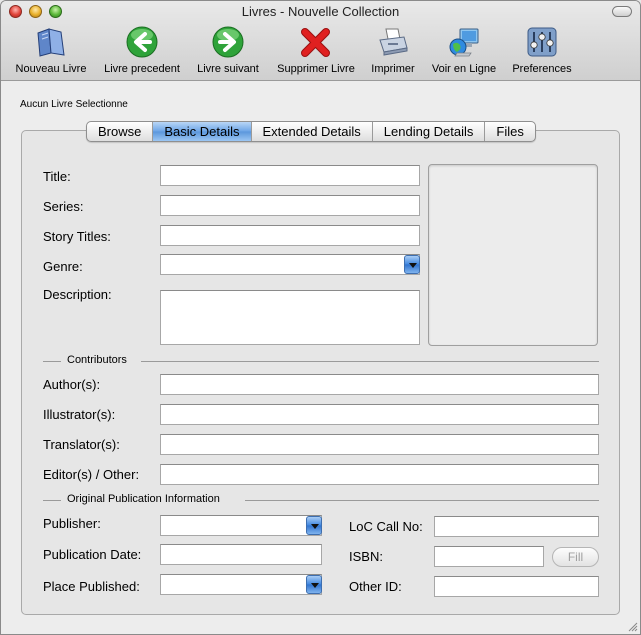 The image size is (641, 635). Describe the element at coordinates (386, 526) in the screenshot. I see `loc-call-no-label: LoC Call No:` at that location.